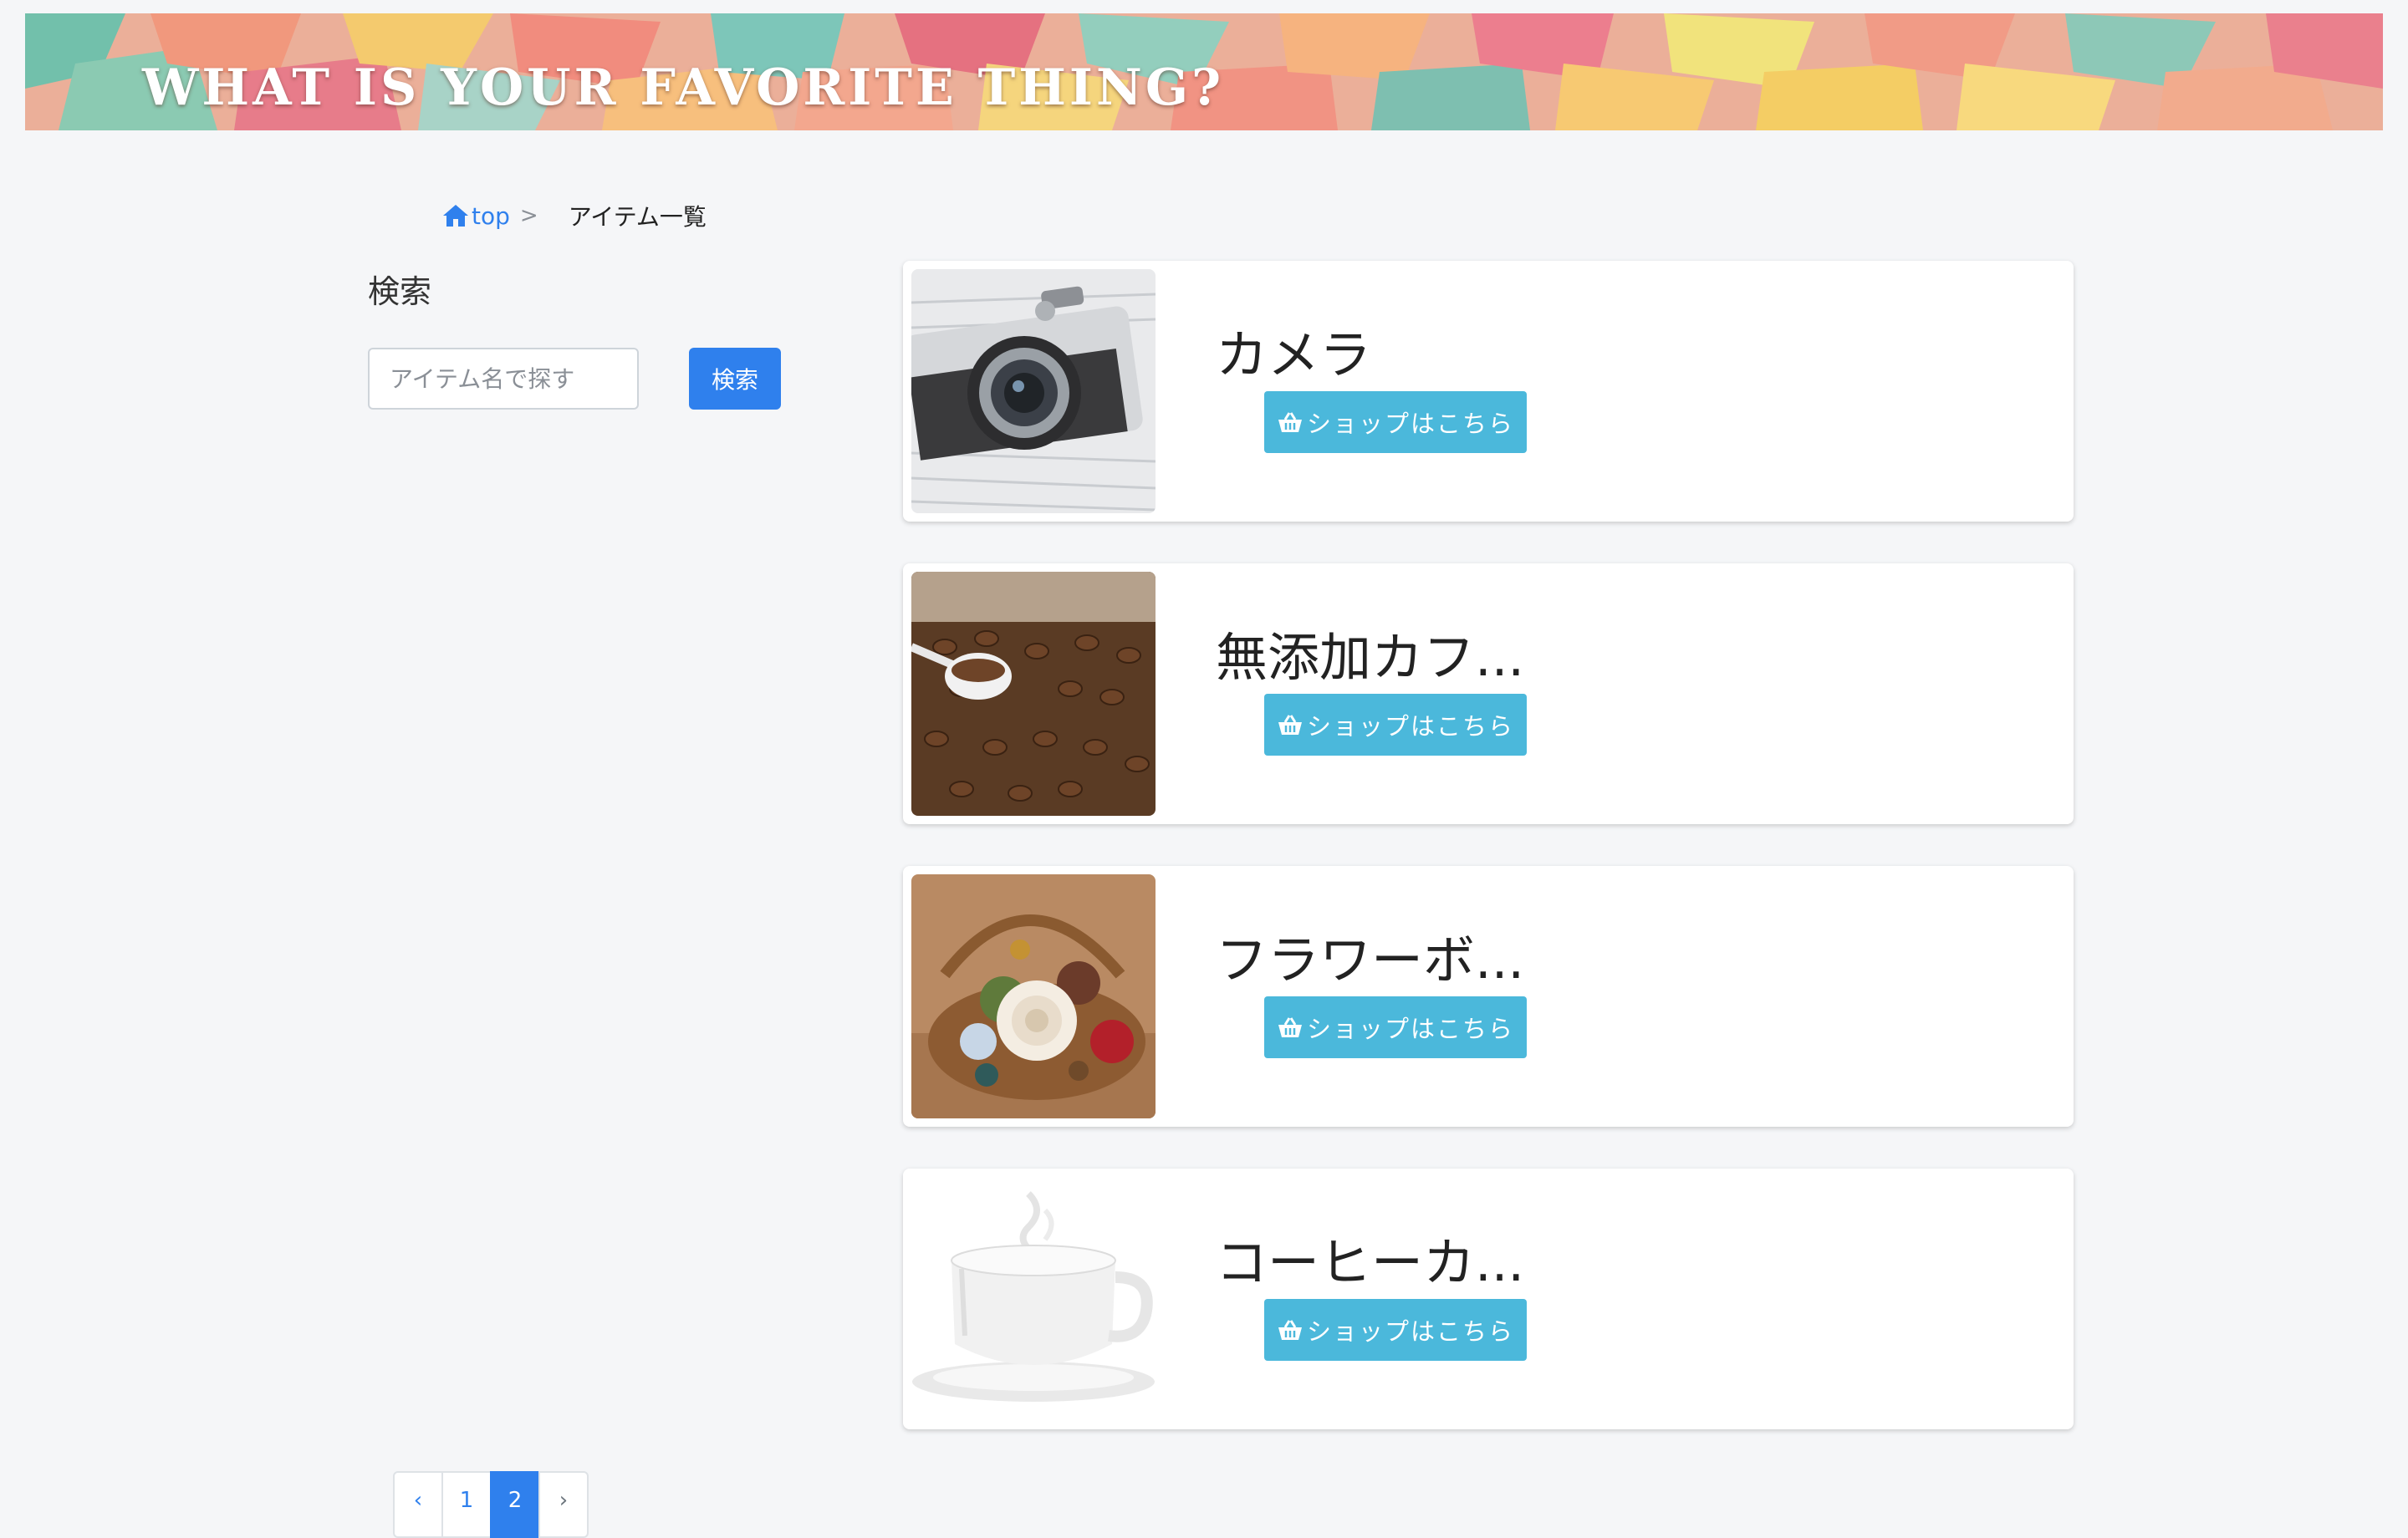 This screenshot has width=2408, height=1538. I want to click on coffee-beans-image, so click(1033, 694).